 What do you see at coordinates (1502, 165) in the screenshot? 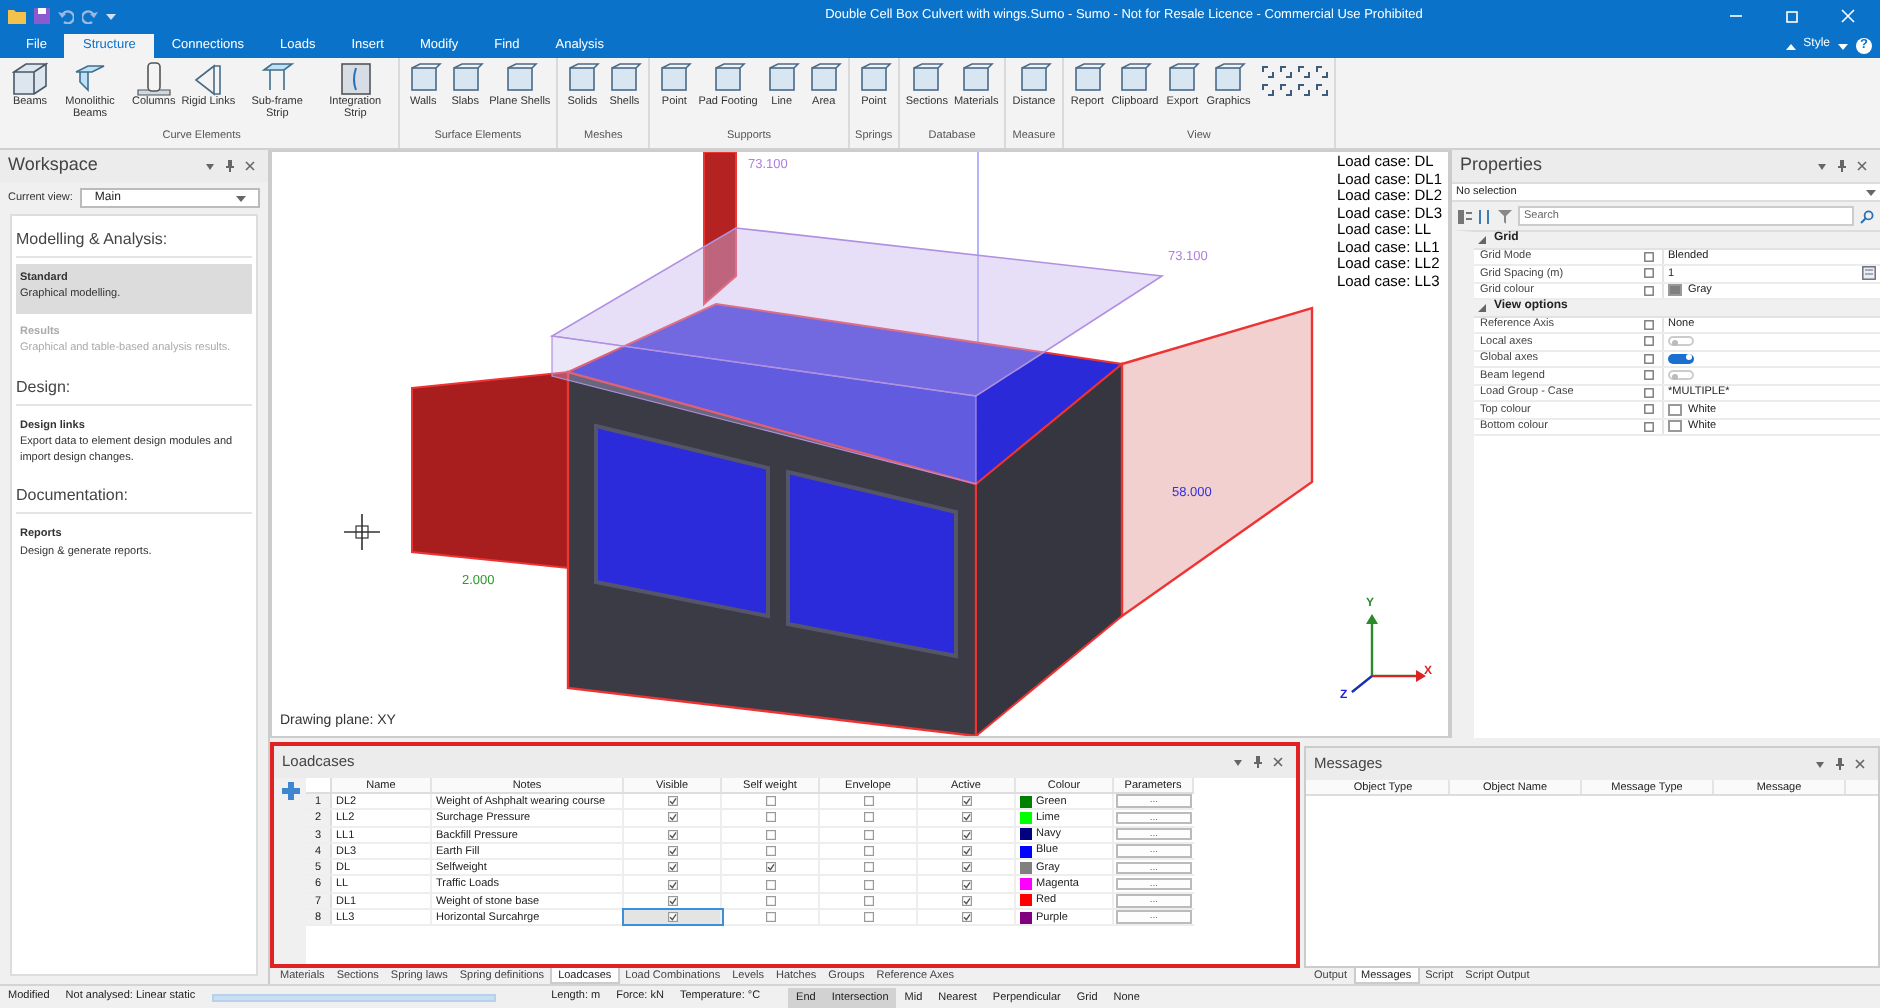
I see `panel-title: Properties` at bounding box center [1502, 165].